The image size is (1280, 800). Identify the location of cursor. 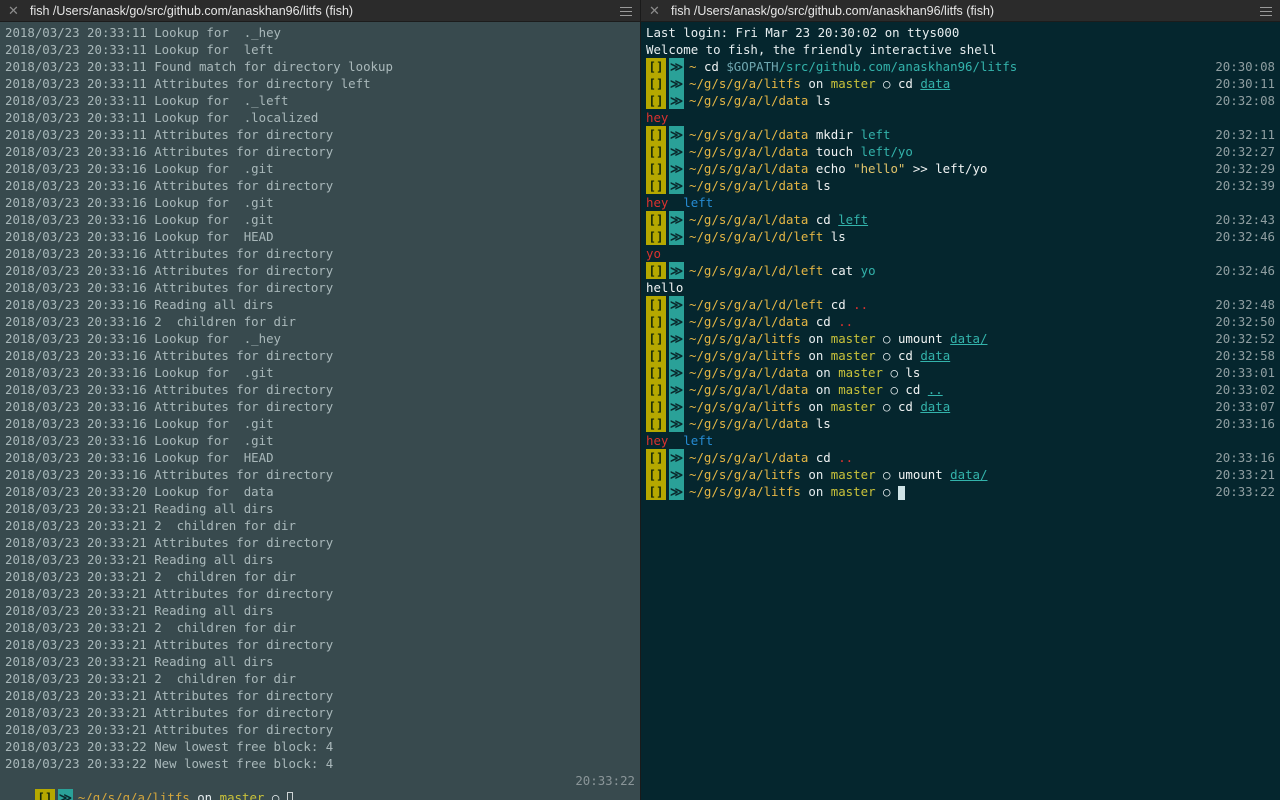
(901, 492).